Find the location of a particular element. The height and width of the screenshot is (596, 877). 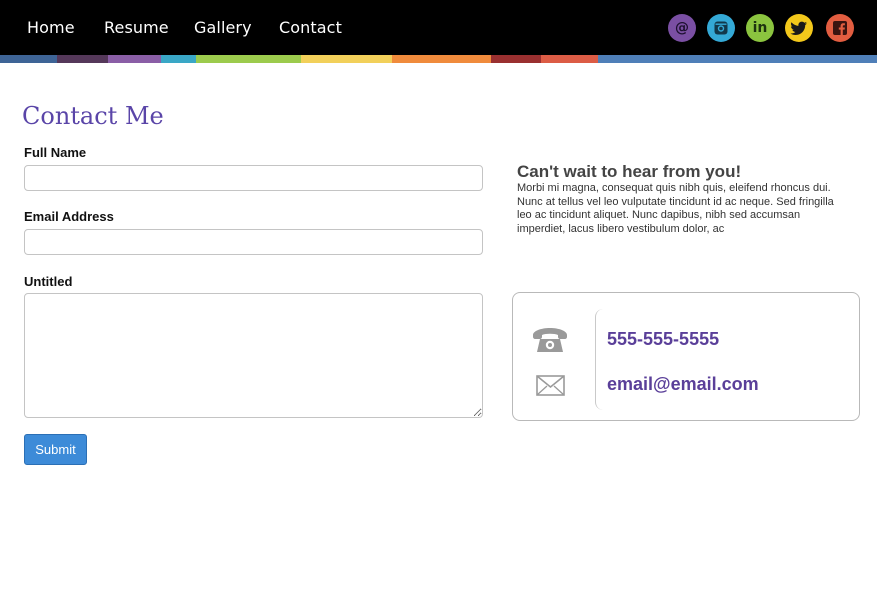

social-twitter-button is located at coordinates (799, 28).